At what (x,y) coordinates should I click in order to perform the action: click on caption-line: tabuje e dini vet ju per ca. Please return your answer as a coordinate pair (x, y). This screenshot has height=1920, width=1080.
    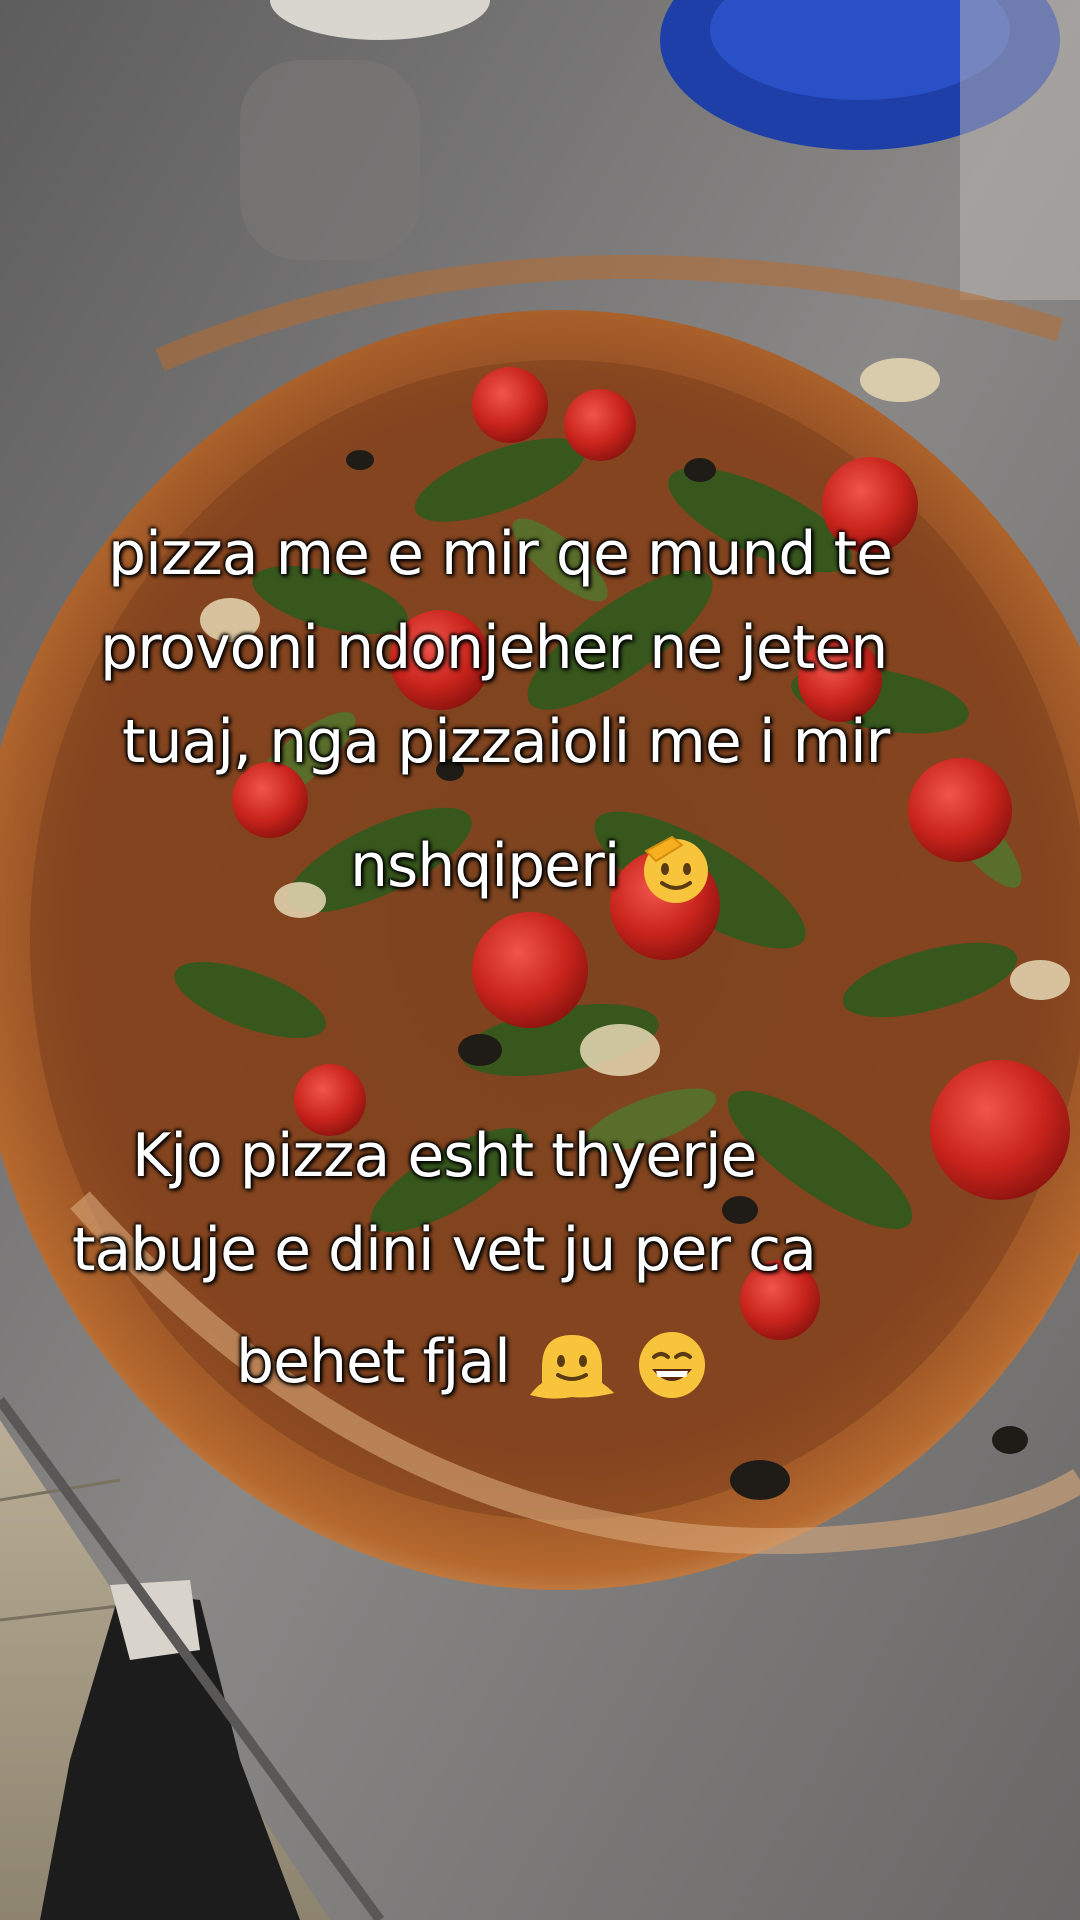
    Looking at the image, I should click on (444, 1250).